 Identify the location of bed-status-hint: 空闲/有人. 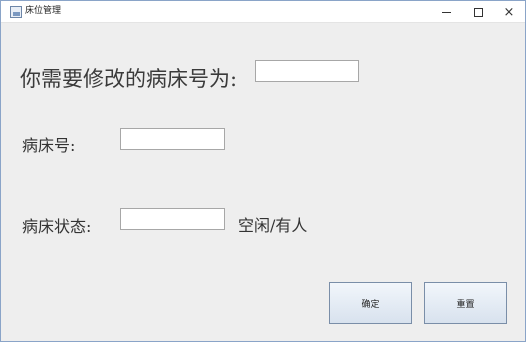
(273, 225).